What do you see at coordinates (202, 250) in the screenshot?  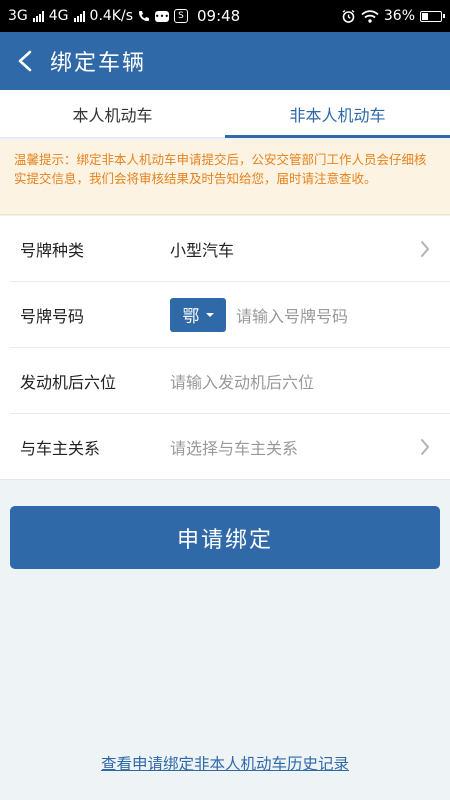 I see `plate-type-value: 小型汽车` at bounding box center [202, 250].